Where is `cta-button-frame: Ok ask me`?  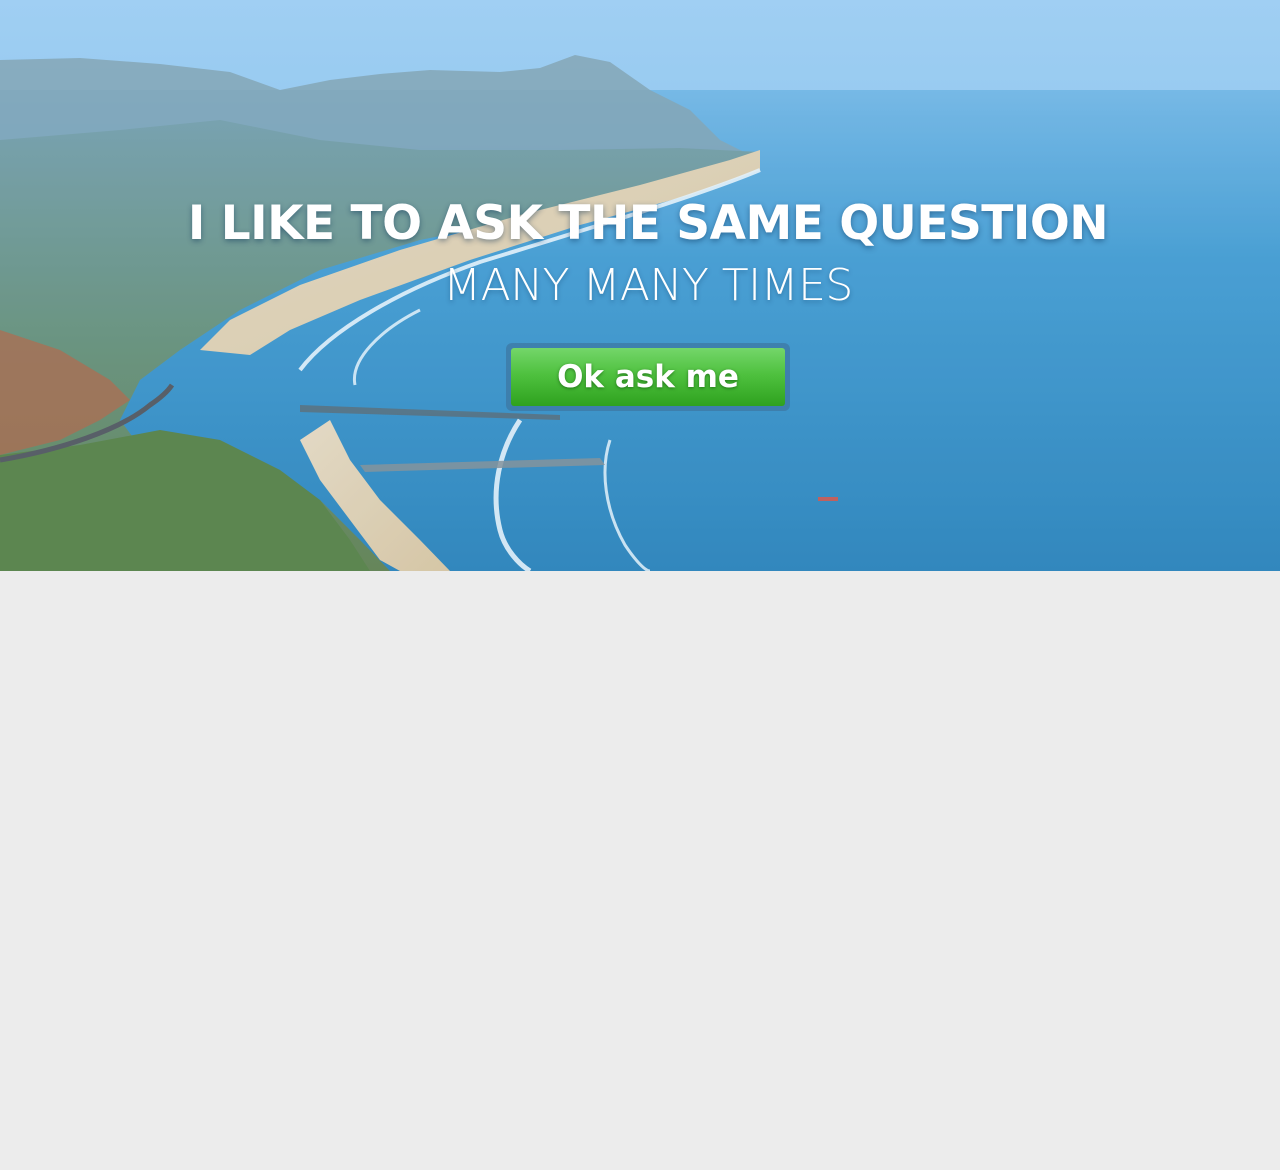 cta-button-frame: Ok ask me is located at coordinates (648, 377).